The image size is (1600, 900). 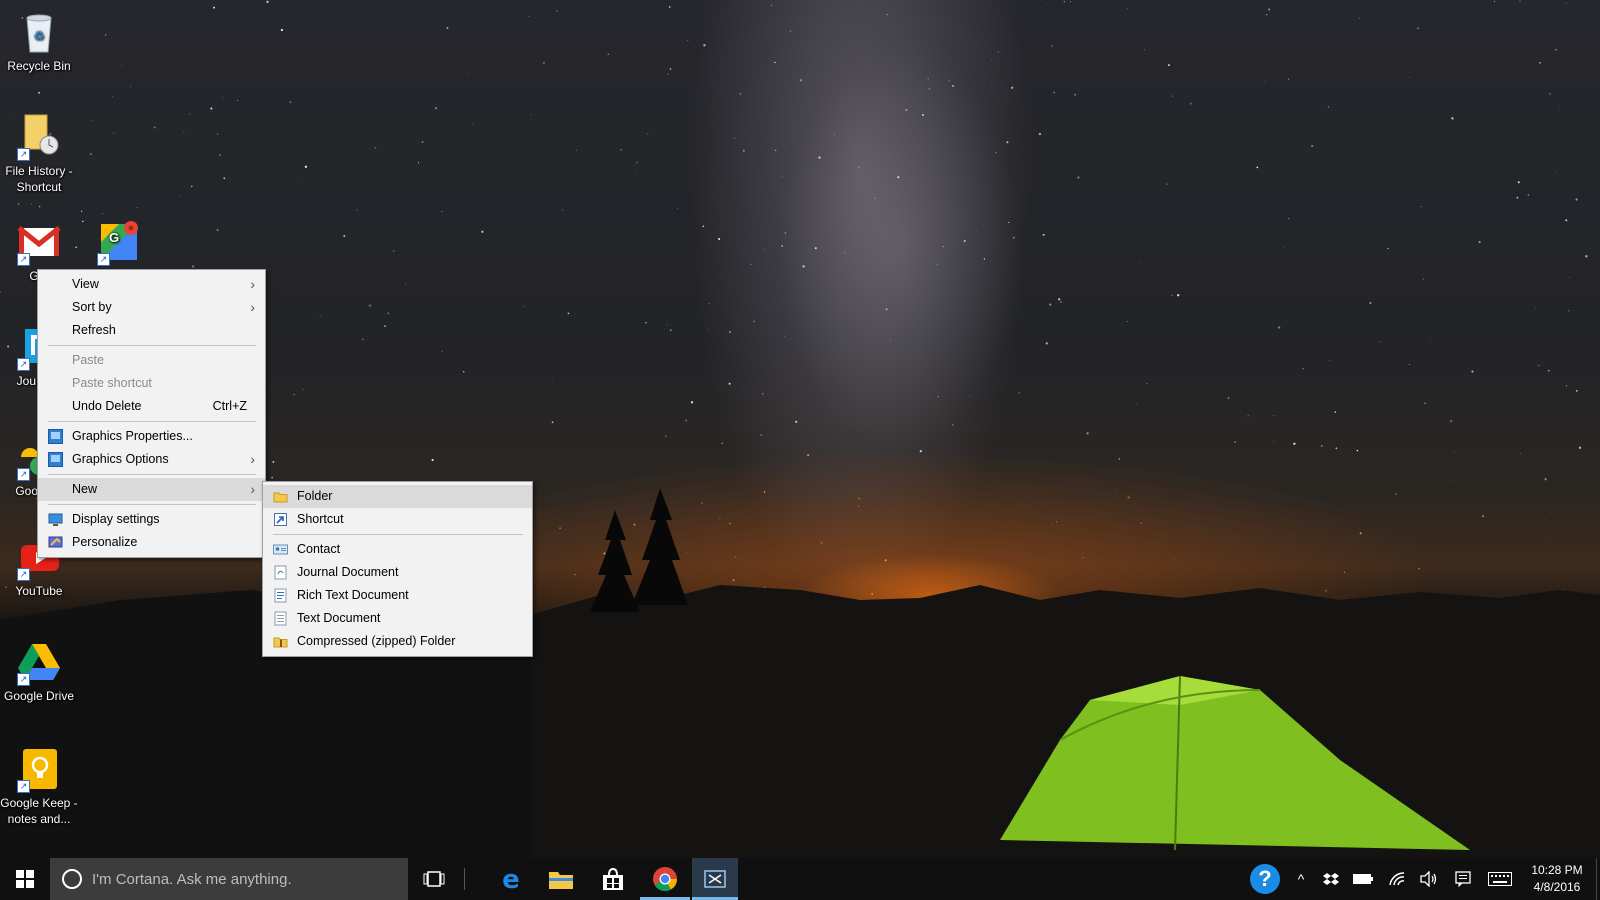 What do you see at coordinates (280, 595) in the screenshot?
I see `rich-text-document-icon` at bounding box center [280, 595].